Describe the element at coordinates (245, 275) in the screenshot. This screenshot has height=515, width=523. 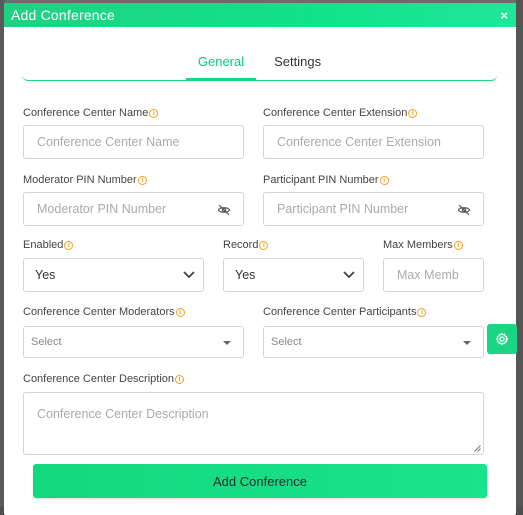
I see `record-value: Yes` at that location.